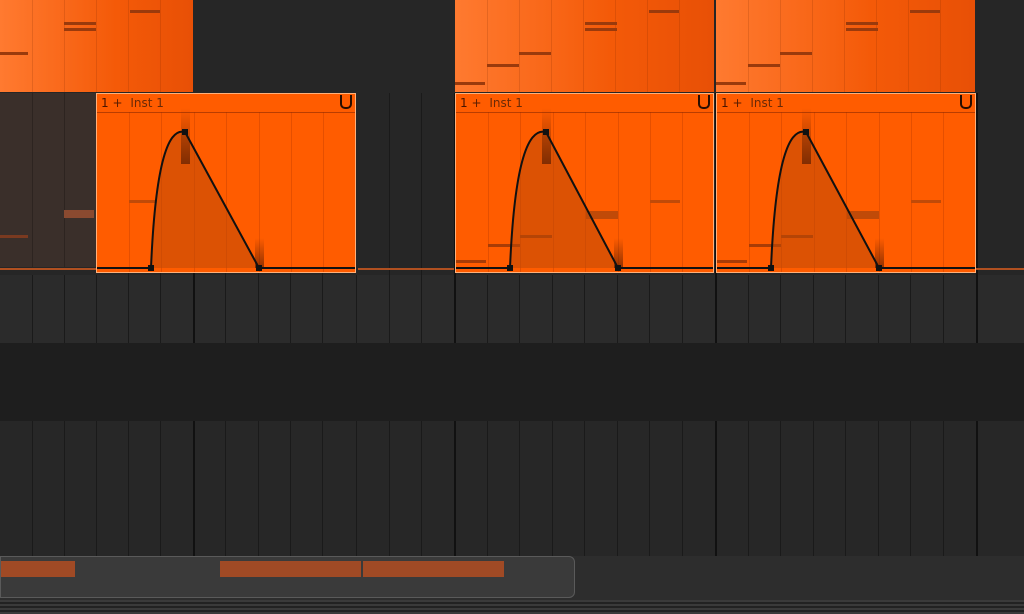 This screenshot has height=614, width=1024. I want to click on arrangement-overview-scrollbar, so click(287, 577).